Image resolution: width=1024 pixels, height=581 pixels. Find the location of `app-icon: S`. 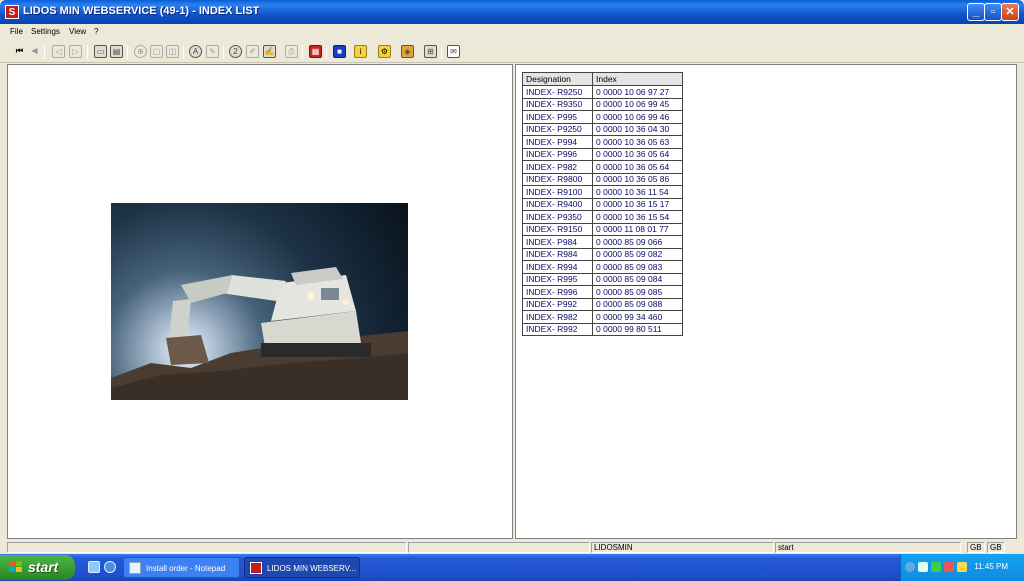

app-icon: S is located at coordinates (12, 12).